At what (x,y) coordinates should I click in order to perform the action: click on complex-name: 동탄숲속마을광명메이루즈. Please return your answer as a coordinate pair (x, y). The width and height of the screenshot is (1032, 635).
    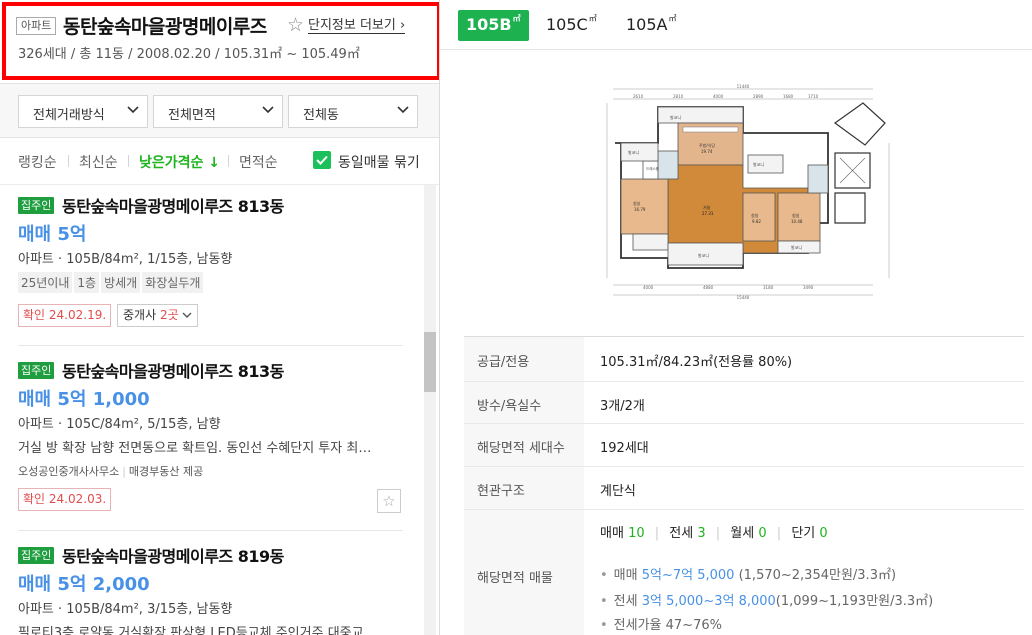
    Looking at the image, I should click on (165, 27).